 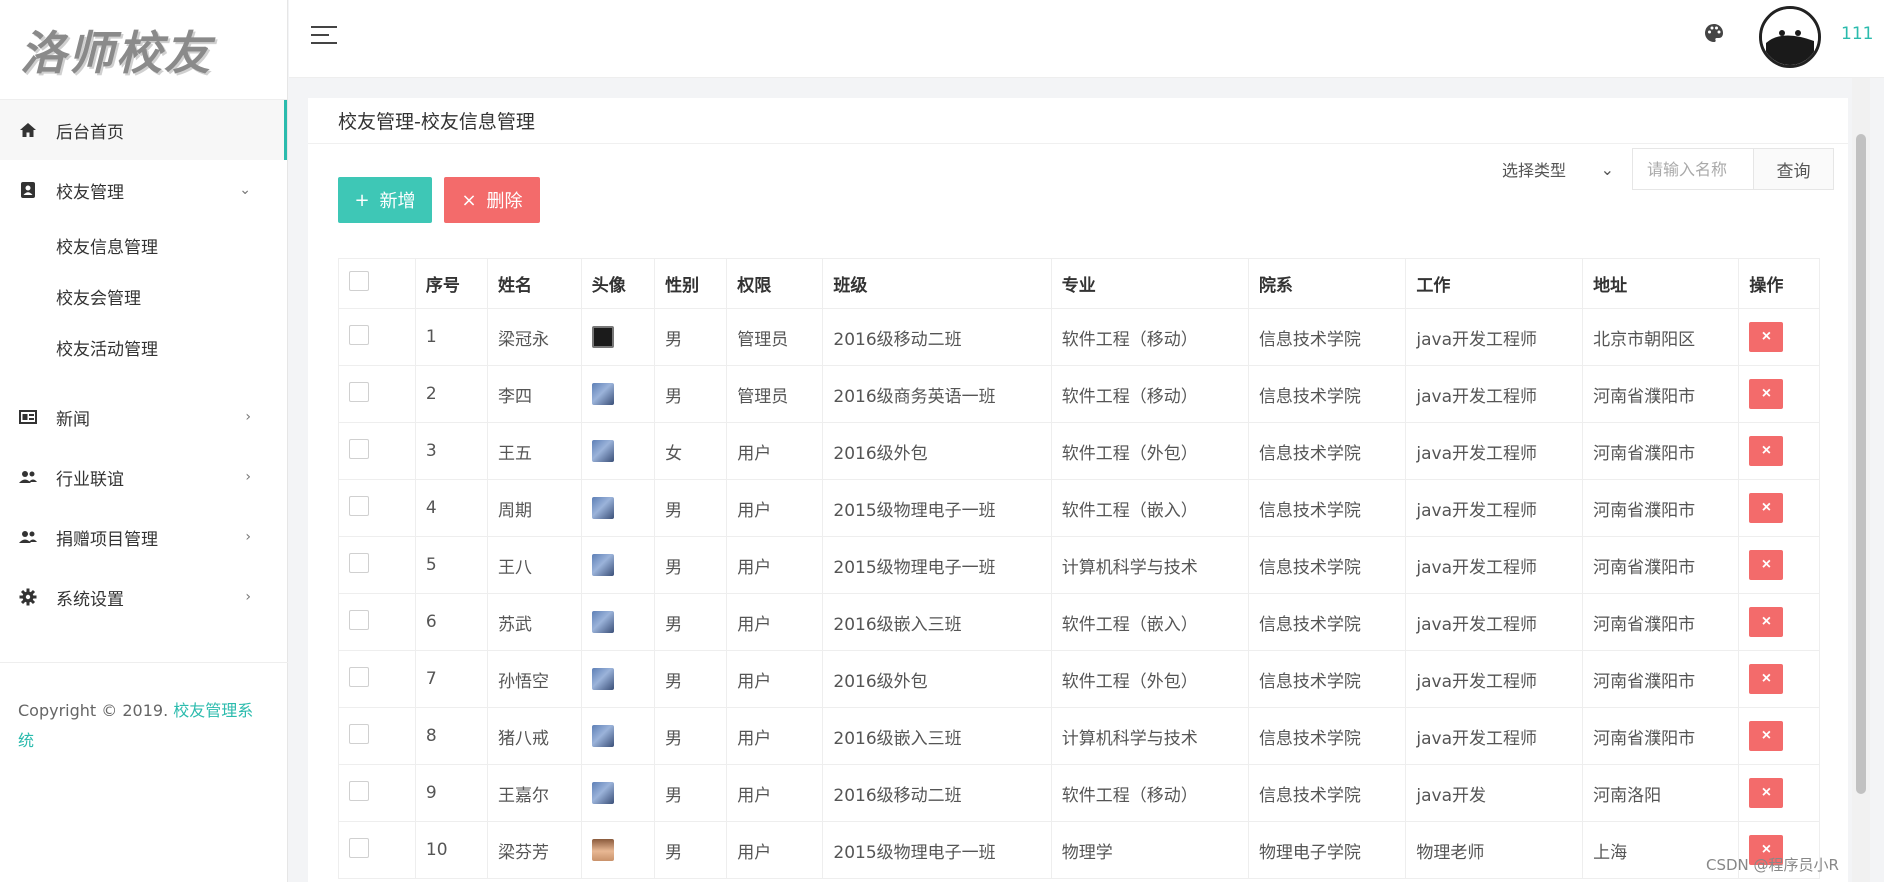 I want to click on sidebar-divider, so click(x=144, y=662).